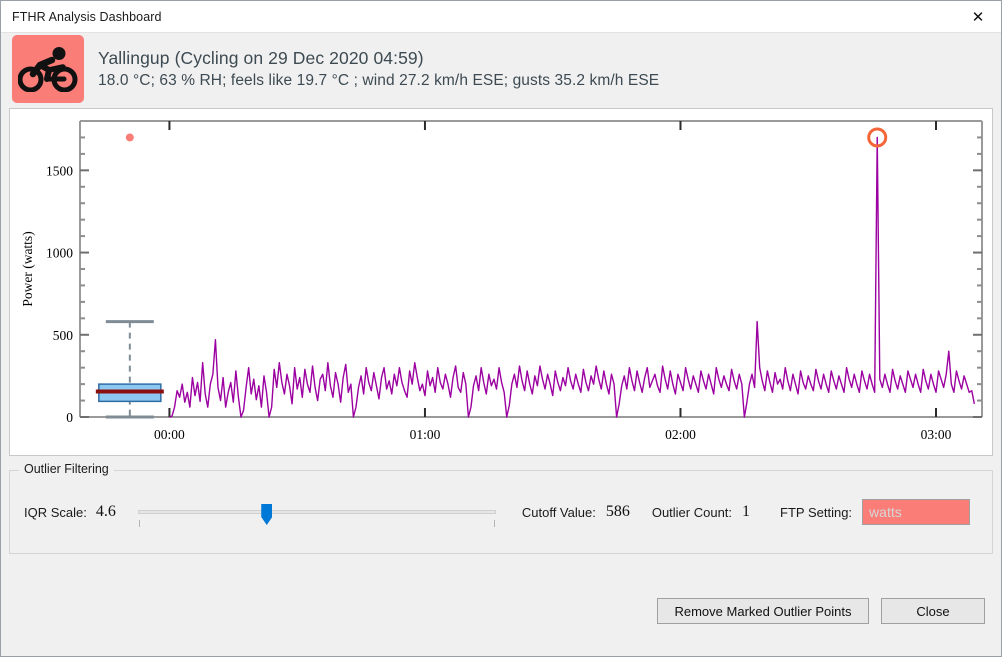 This screenshot has height=657, width=1002. What do you see at coordinates (425, 434) in the screenshot?
I see `x-tick-label: 01:00` at bounding box center [425, 434].